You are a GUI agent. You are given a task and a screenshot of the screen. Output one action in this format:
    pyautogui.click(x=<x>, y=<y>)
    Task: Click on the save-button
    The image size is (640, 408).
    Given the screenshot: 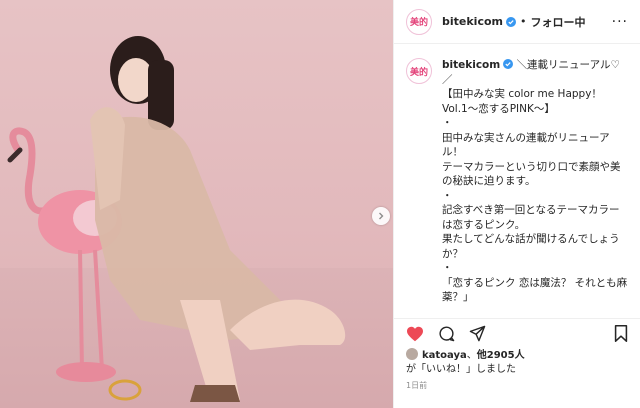 What is the action you would take?
    pyautogui.click(x=621, y=333)
    